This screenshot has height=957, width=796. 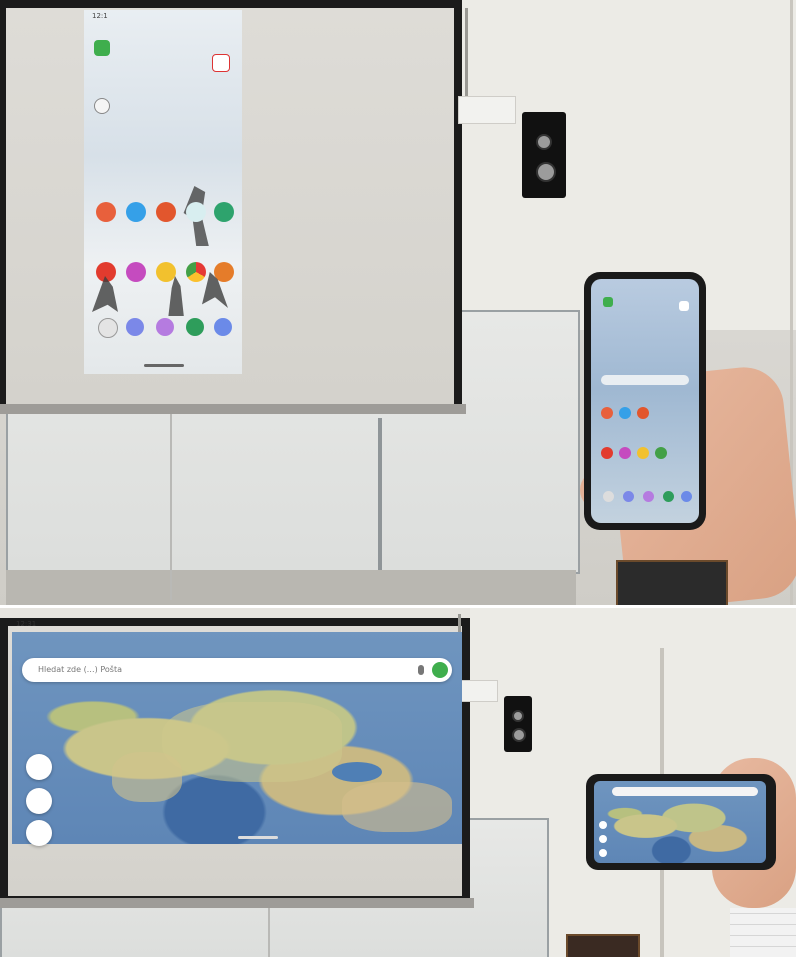 What do you see at coordinates (252, 742) in the screenshot?
I see `map-land-europe` at bounding box center [252, 742].